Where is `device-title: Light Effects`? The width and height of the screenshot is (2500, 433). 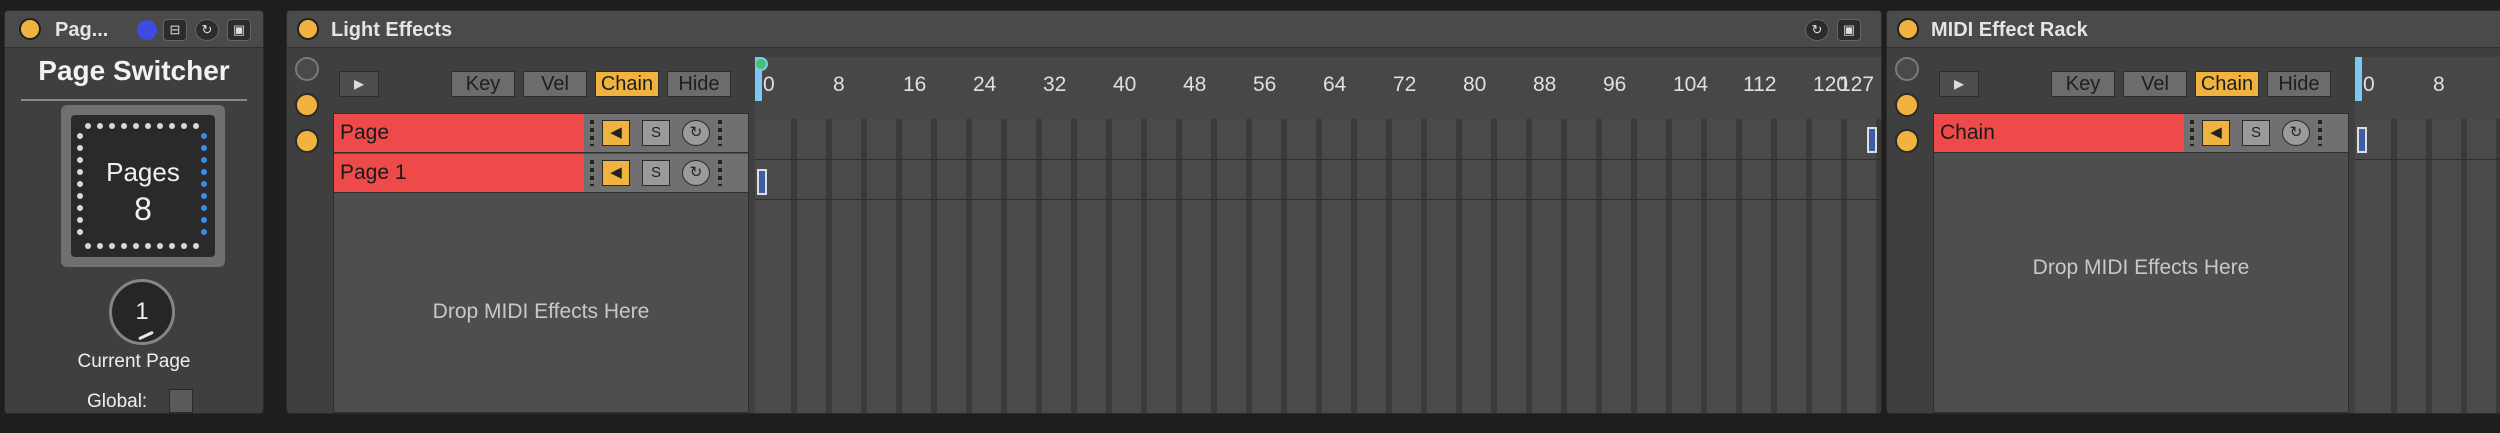 device-title: Light Effects is located at coordinates (392, 30).